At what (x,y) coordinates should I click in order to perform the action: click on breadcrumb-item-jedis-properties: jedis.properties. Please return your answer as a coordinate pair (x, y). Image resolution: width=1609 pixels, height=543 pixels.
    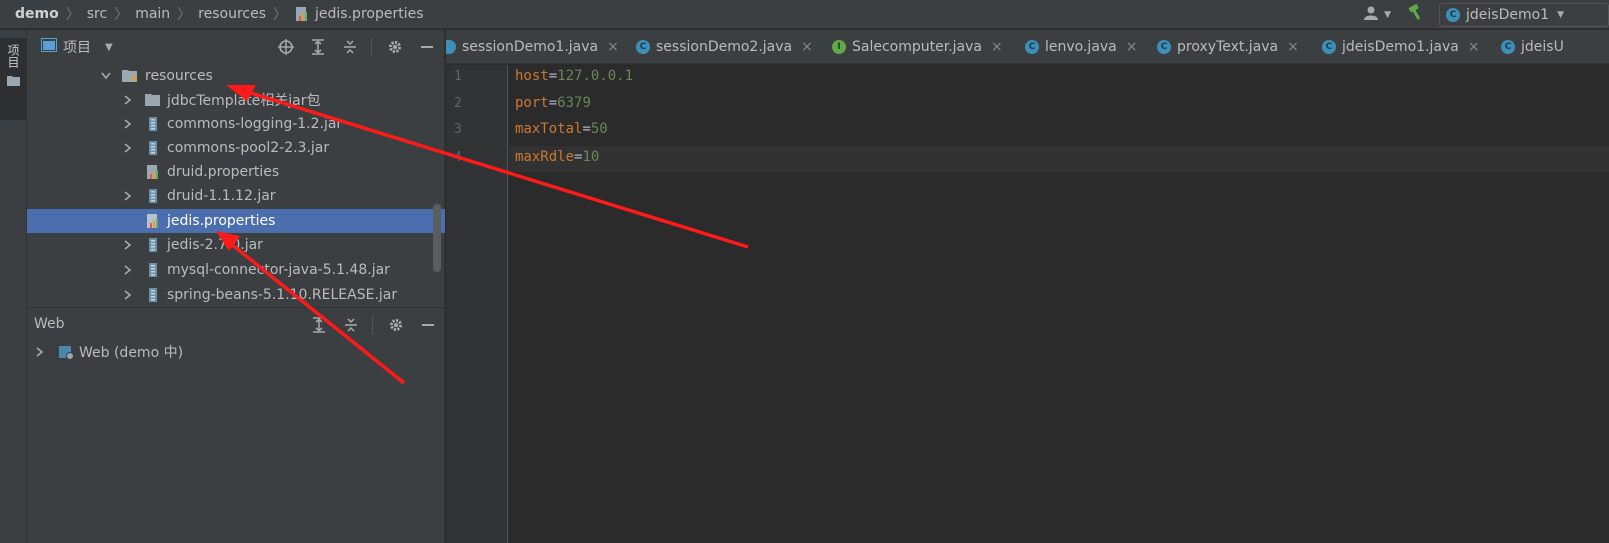
    Looking at the image, I should click on (369, 14).